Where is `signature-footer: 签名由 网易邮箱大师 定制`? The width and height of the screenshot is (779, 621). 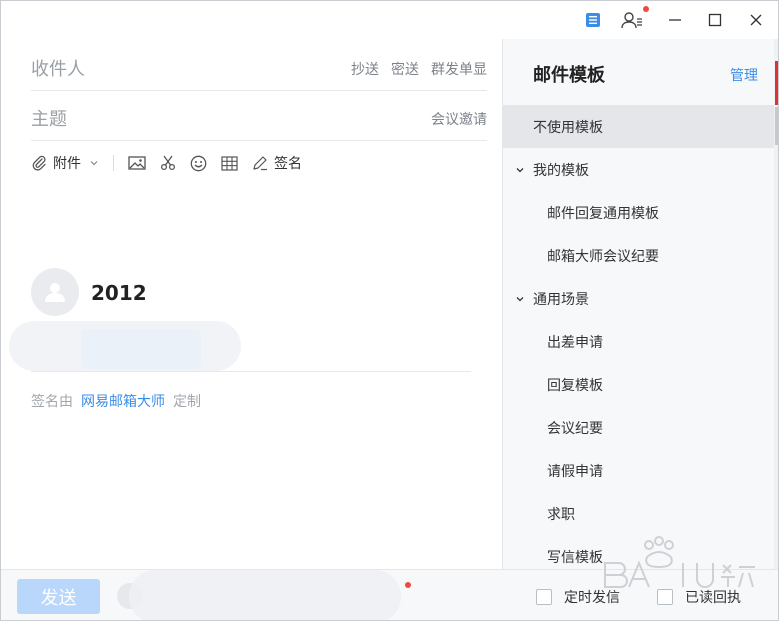 signature-footer: 签名由 网易邮箱大师 定制 is located at coordinates (116, 401).